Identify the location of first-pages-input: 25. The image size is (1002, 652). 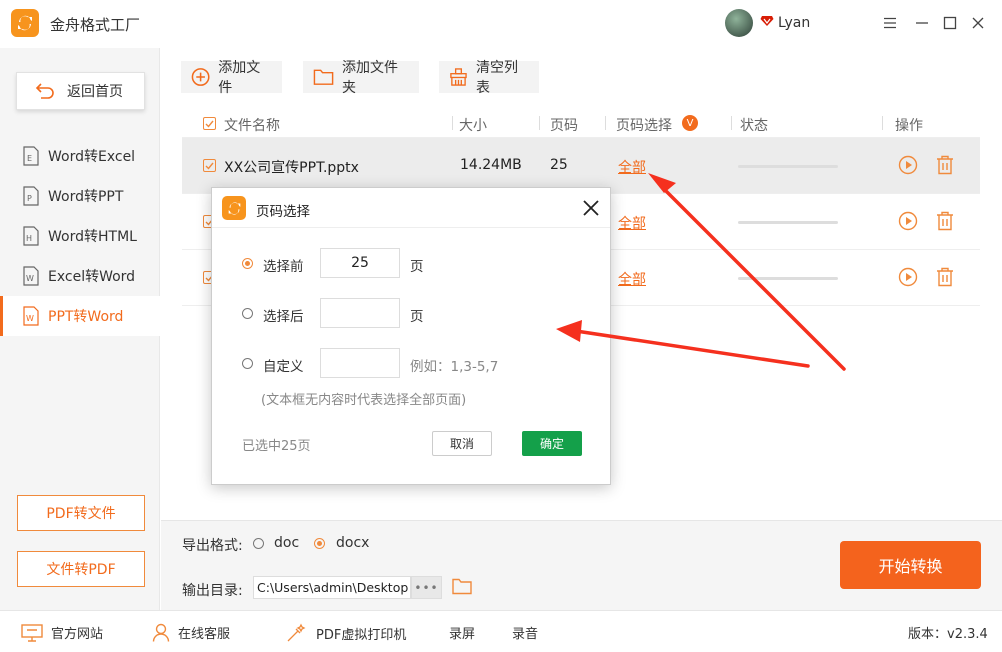
(360, 263).